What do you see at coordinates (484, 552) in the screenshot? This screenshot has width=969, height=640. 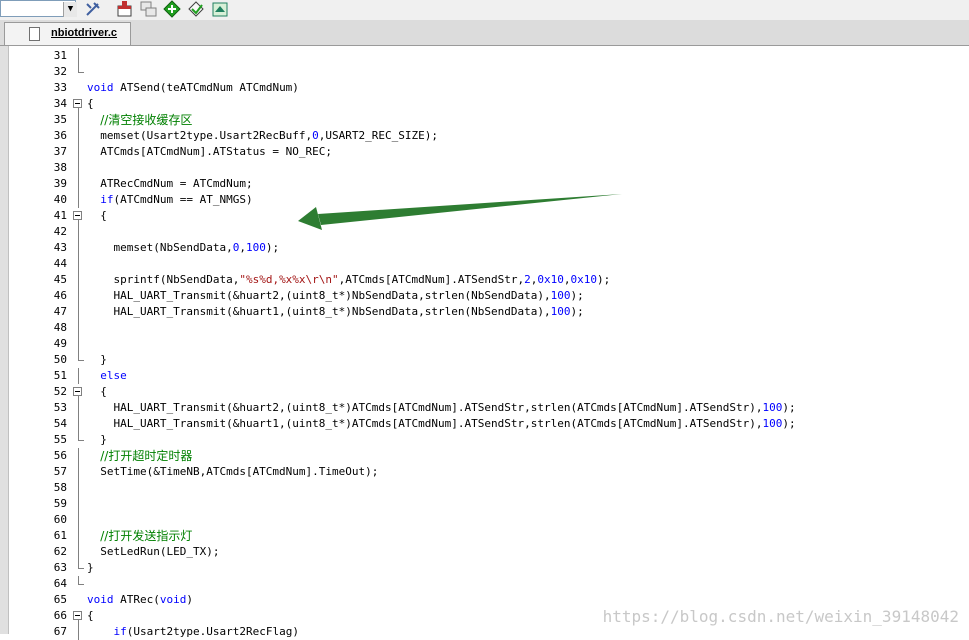 I see `code-line: 62 SetLedRun(LED_TX);` at bounding box center [484, 552].